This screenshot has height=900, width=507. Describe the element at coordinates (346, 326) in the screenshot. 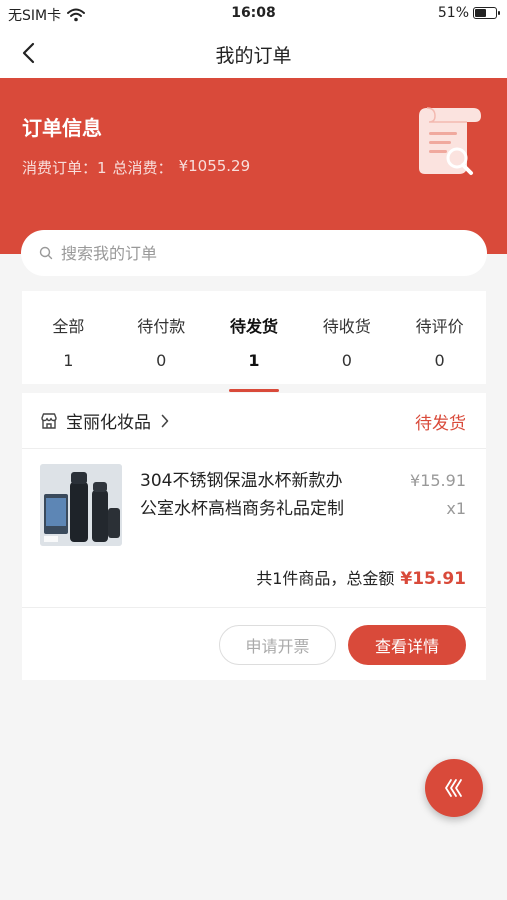

I see `tab-label: 待收货` at that location.